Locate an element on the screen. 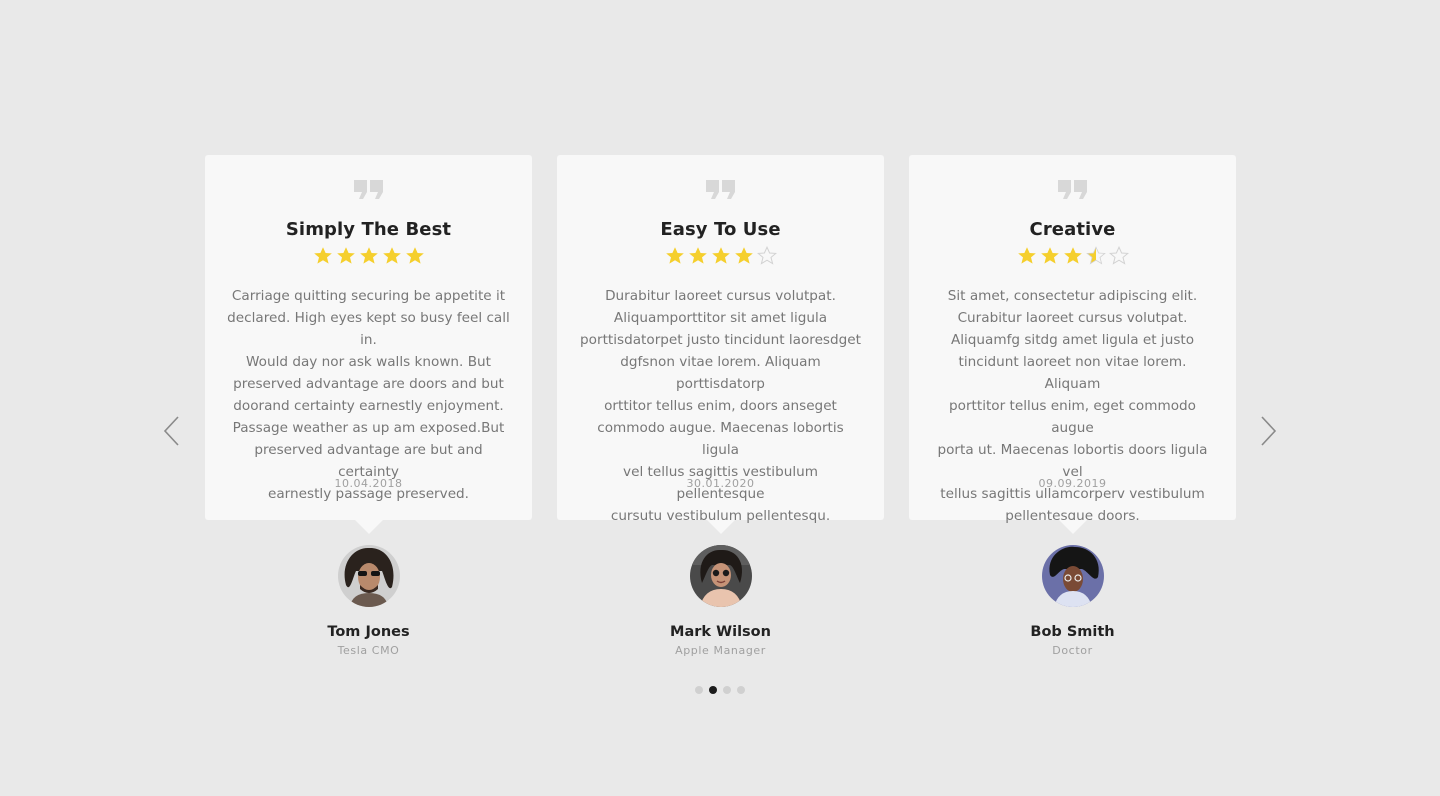 Image resolution: width=1440 pixels, height=796 pixels. reviewer-role: Tesla CMO is located at coordinates (368, 650).